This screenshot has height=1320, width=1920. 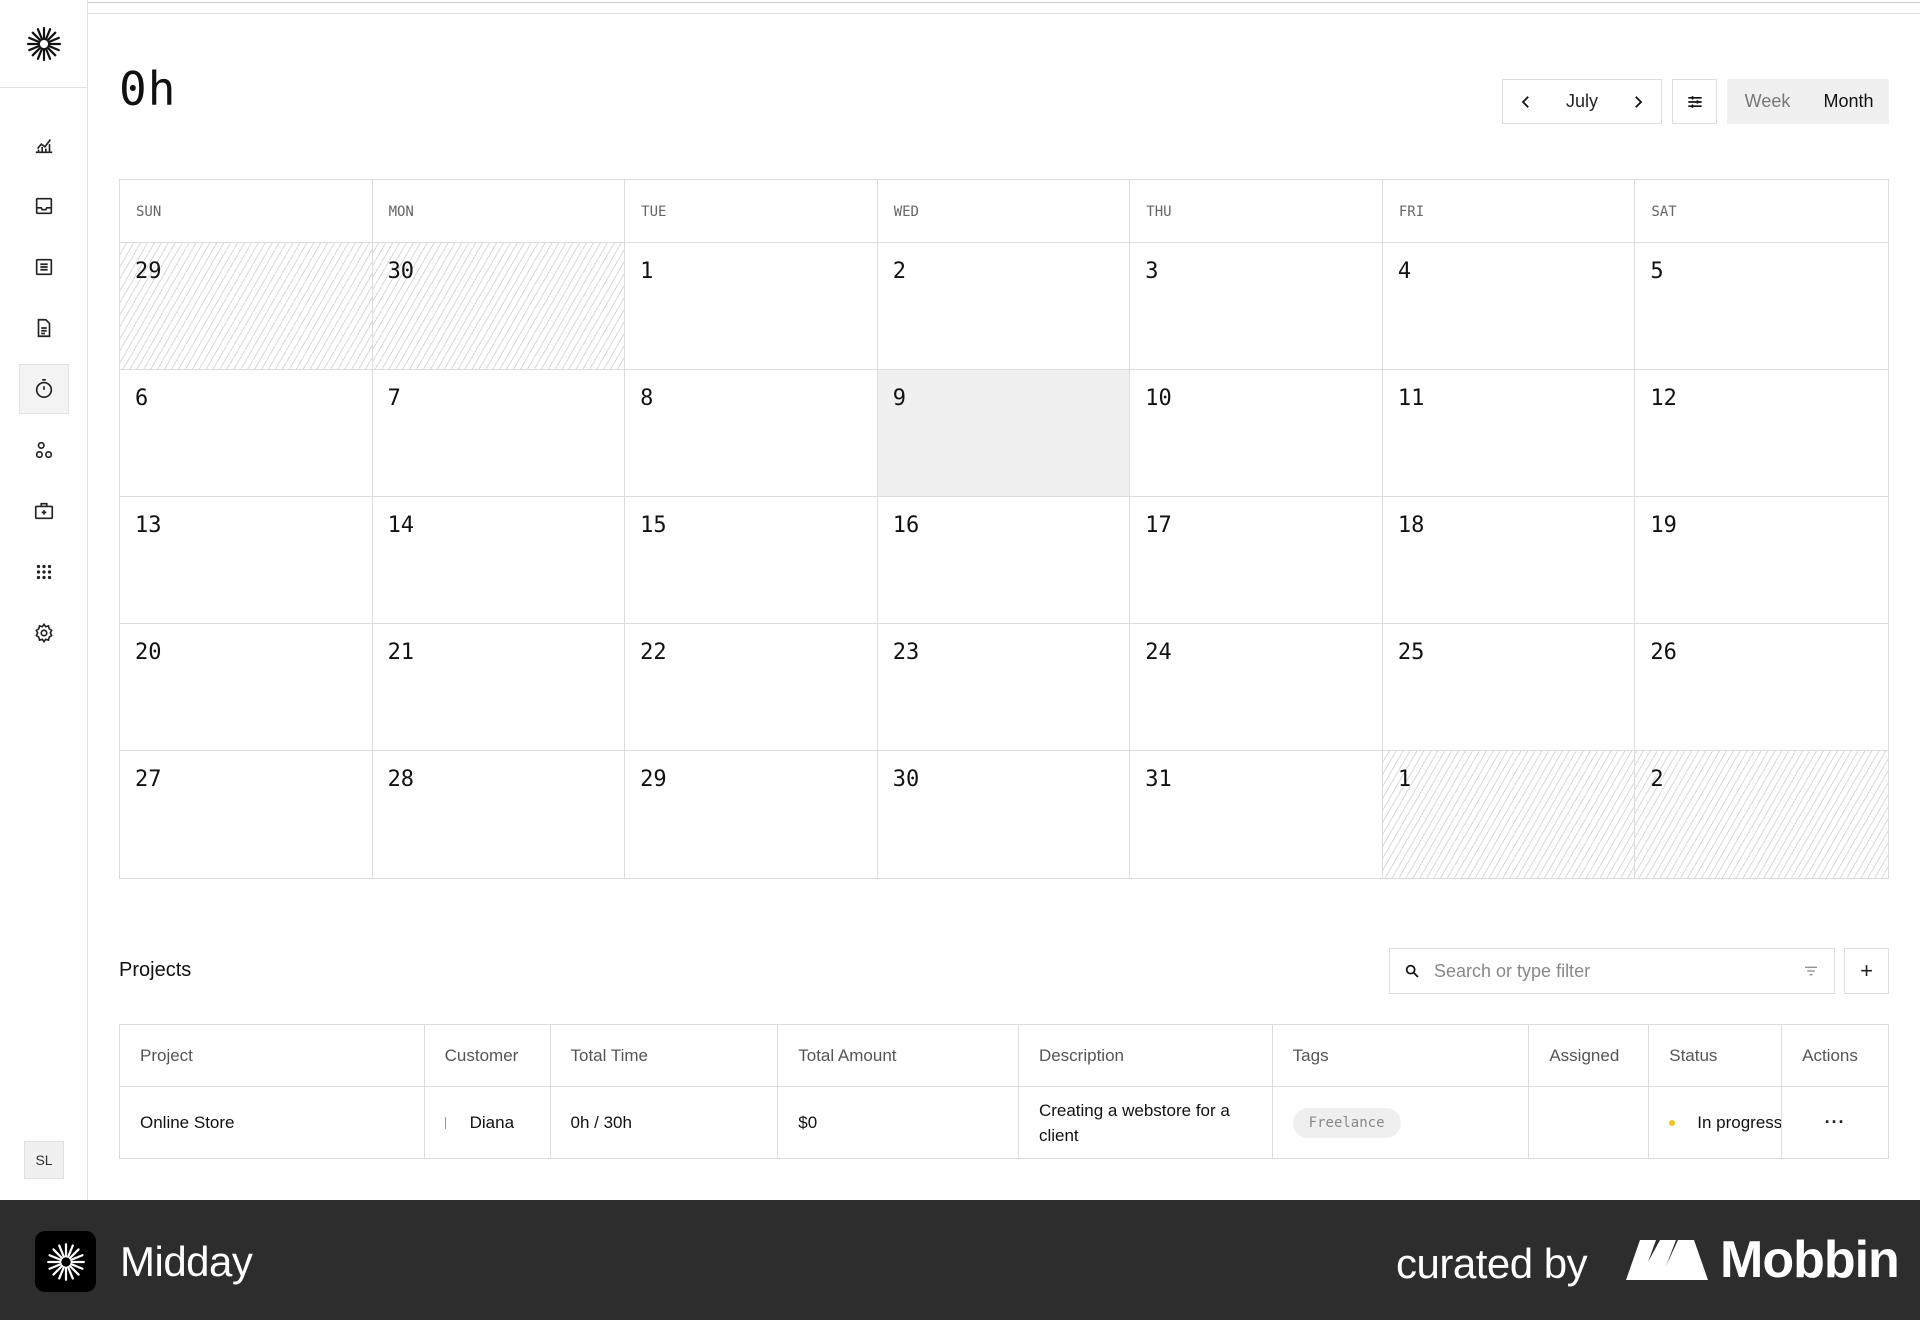 I want to click on calendar-day: 12, so click(x=1761, y=433).